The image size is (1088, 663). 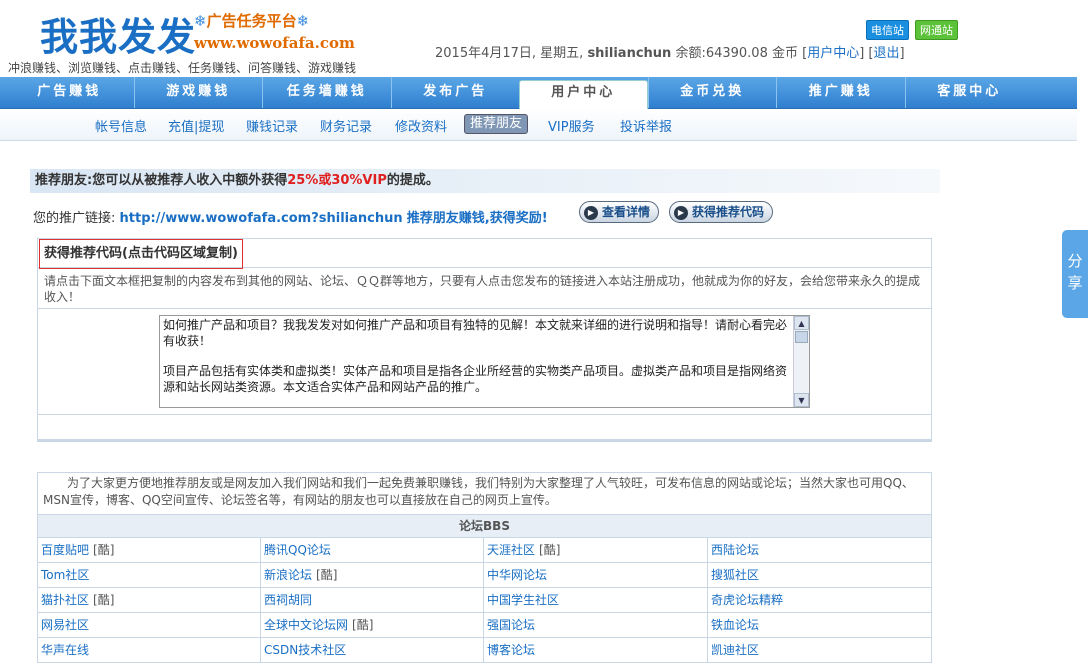 I want to click on forum-link: 百度贴吧, so click(x=65, y=550).